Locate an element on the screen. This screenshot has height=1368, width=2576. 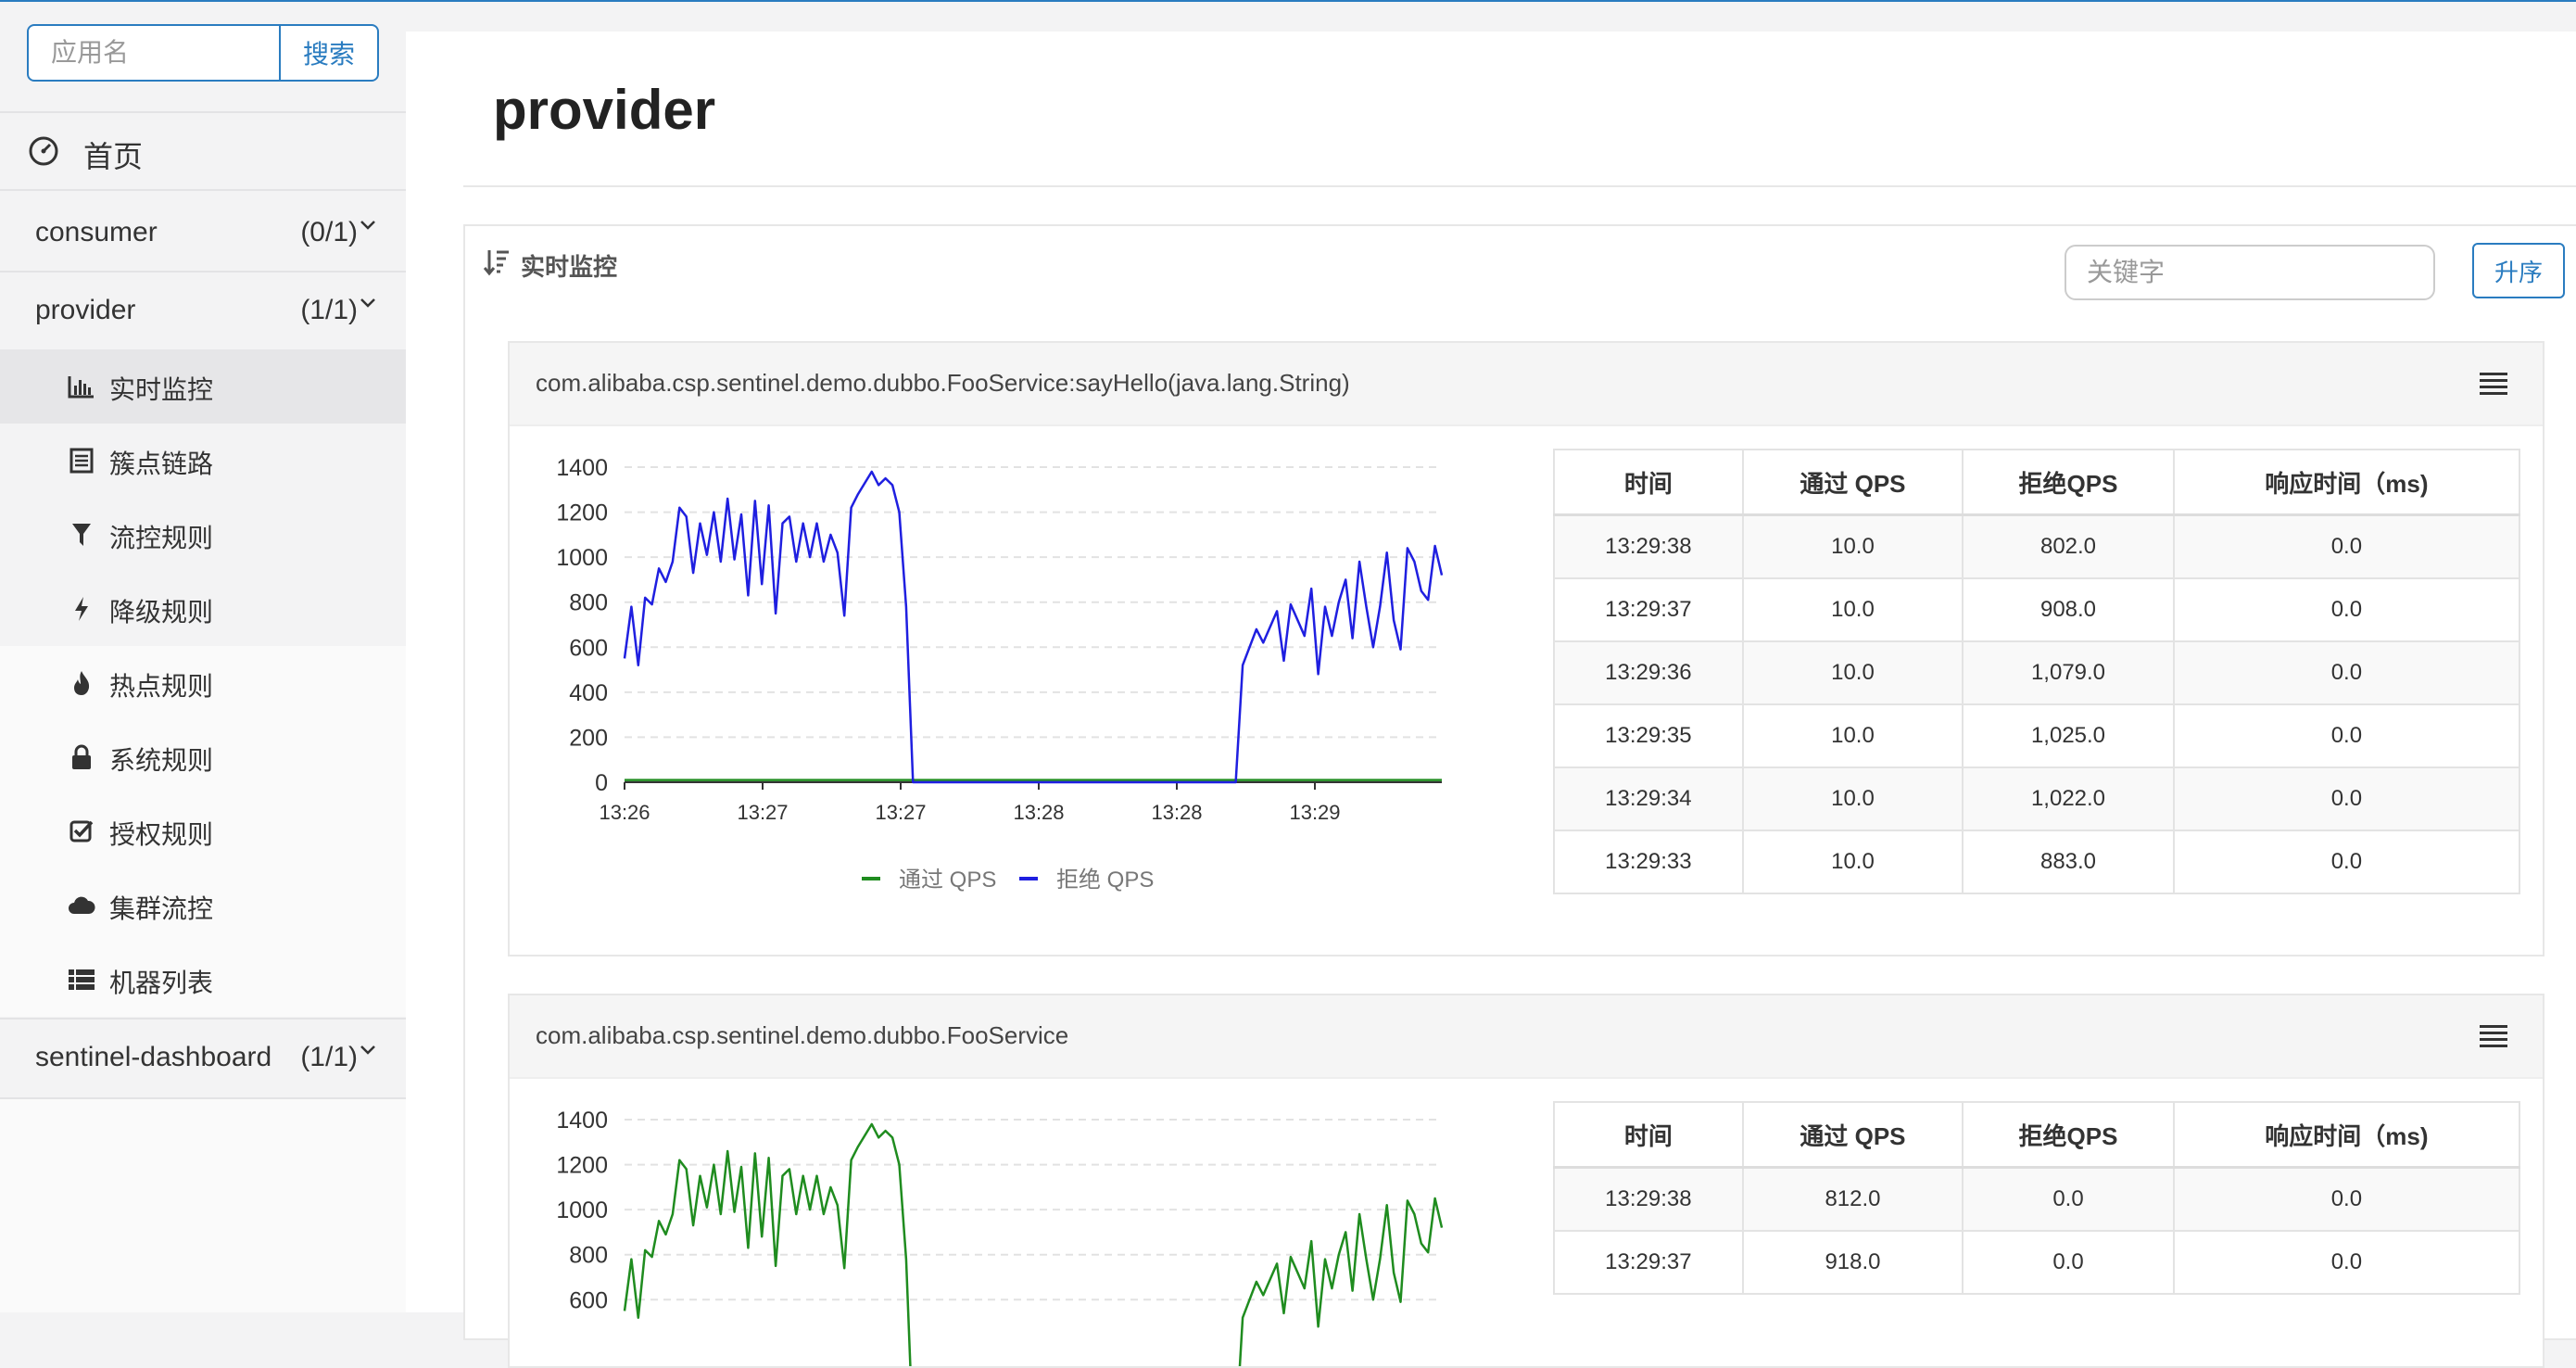
submenu-label: 热点规则 is located at coordinates (162, 686).